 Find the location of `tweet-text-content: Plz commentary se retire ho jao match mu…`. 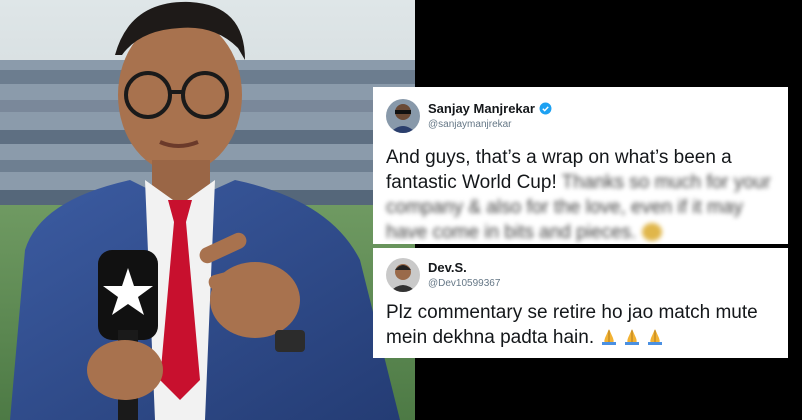

tweet-text-content: Plz commentary se retire ho jao match mu… is located at coordinates (572, 325).